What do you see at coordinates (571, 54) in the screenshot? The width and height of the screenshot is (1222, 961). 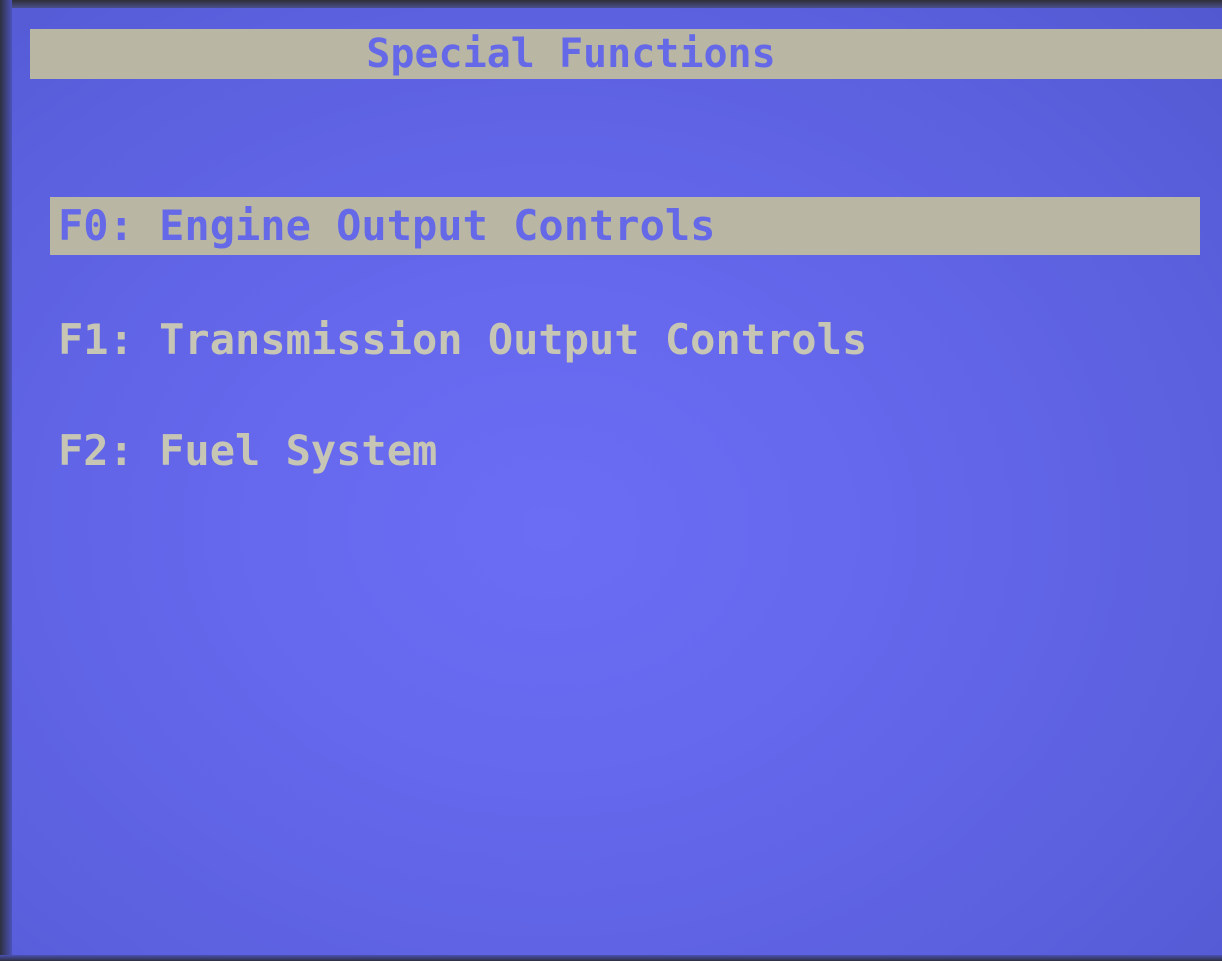 I see `page-title: Special Functions` at bounding box center [571, 54].